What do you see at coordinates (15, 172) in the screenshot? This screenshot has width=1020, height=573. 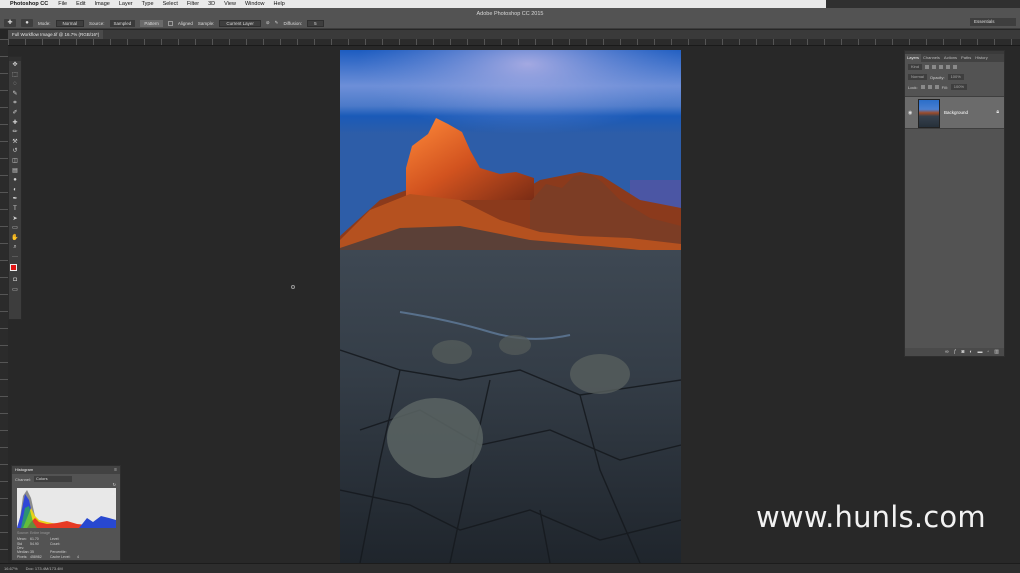 I see `gradient-icon: ▤` at bounding box center [15, 172].